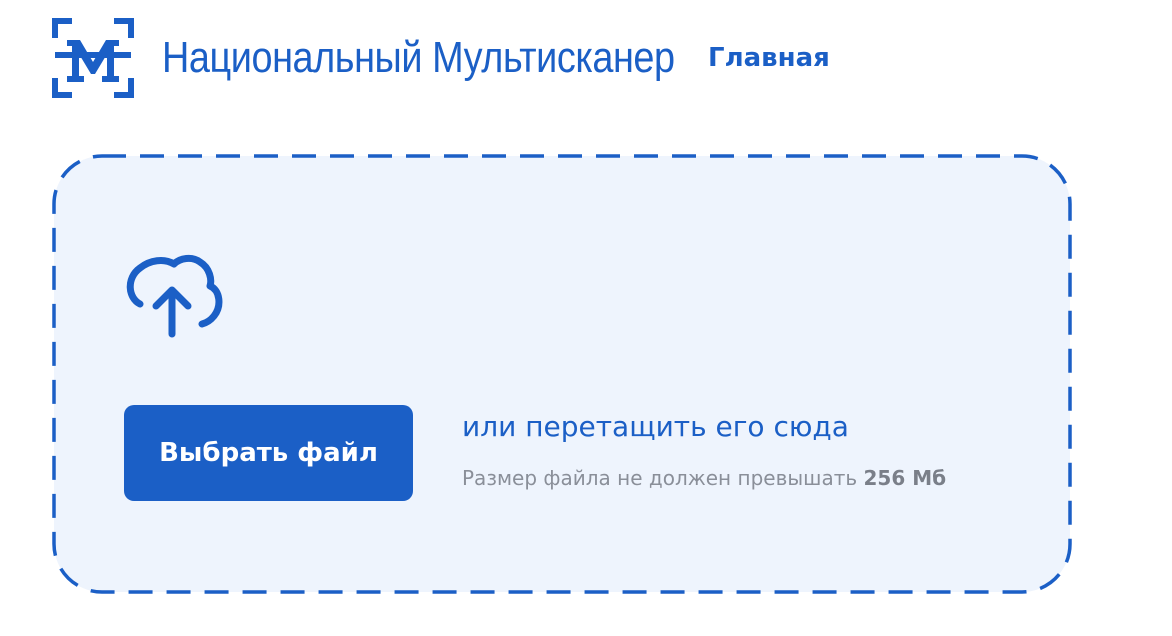 Image resolution: width=1172 pixels, height=636 pixels. What do you see at coordinates (660, 478) in the screenshot?
I see `size-limit-prefix: Размер файла не должен превышать` at bounding box center [660, 478].